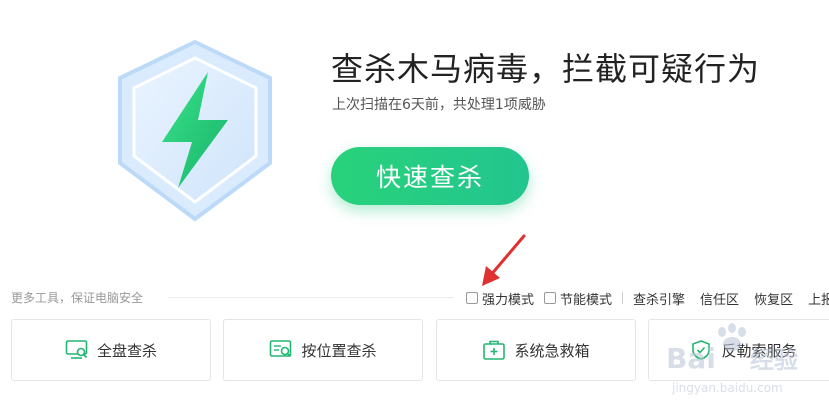 The width and height of the screenshot is (829, 403). What do you see at coordinates (430, 176) in the screenshot?
I see `quick-scan-button: 快速查杀` at bounding box center [430, 176].